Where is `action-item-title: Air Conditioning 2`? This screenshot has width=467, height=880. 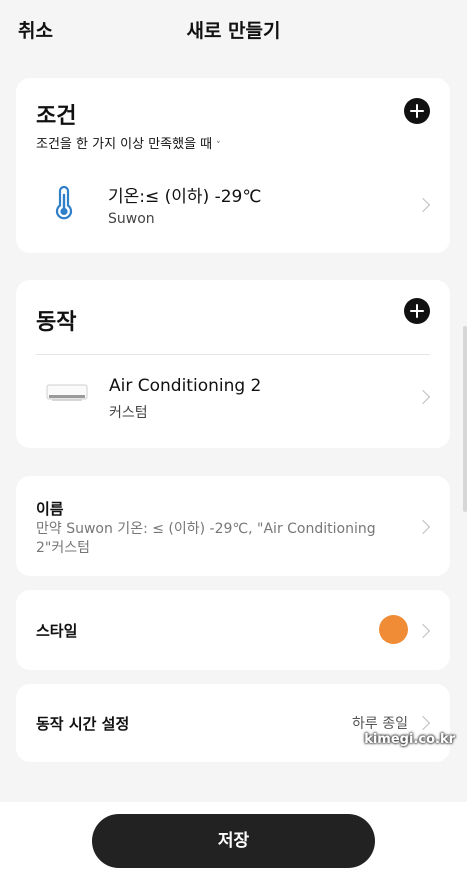 action-item-title: Air Conditioning 2 is located at coordinates (185, 386).